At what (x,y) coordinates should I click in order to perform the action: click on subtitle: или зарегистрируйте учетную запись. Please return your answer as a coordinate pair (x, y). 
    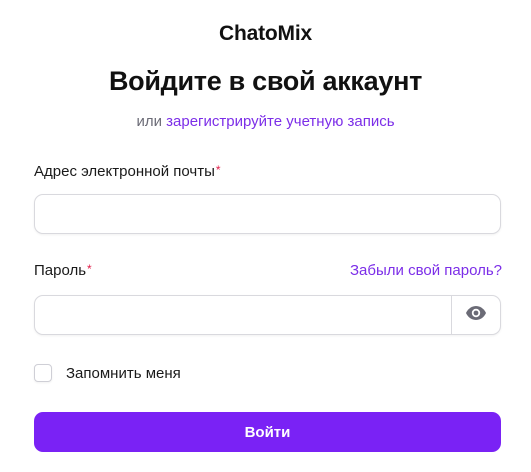
    Looking at the image, I should click on (265, 121).